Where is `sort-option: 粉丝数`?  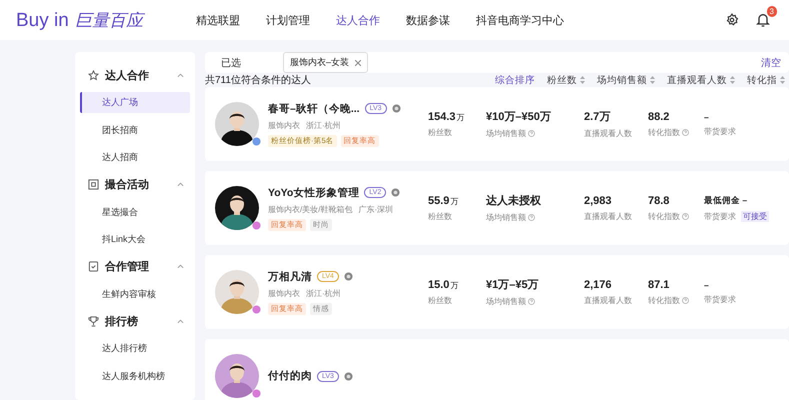
sort-option: 粉丝数 is located at coordinates (566, 80).